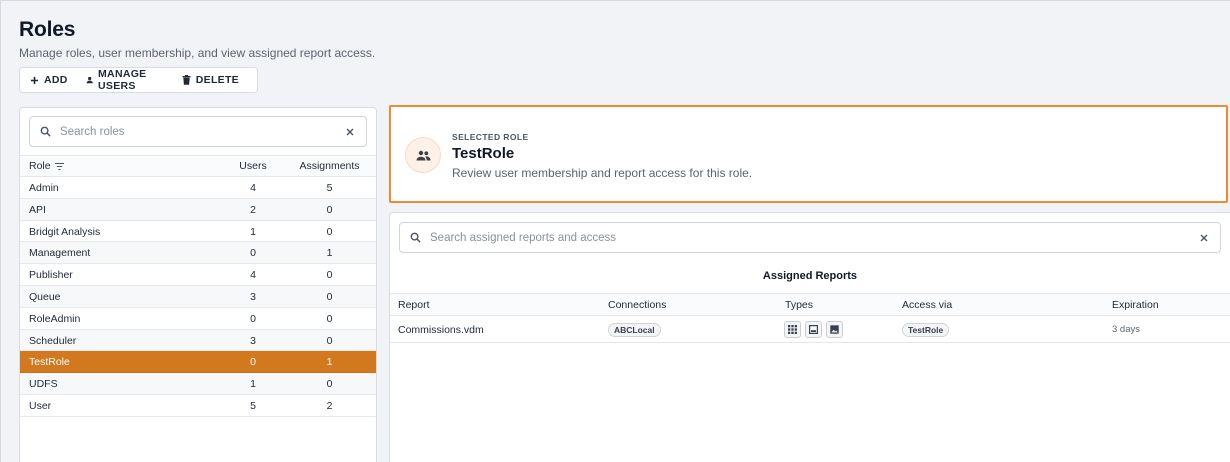  Describe the element at coordinates (53, 340) in the screenshot. I see `role-name: Scheduler` at that location.